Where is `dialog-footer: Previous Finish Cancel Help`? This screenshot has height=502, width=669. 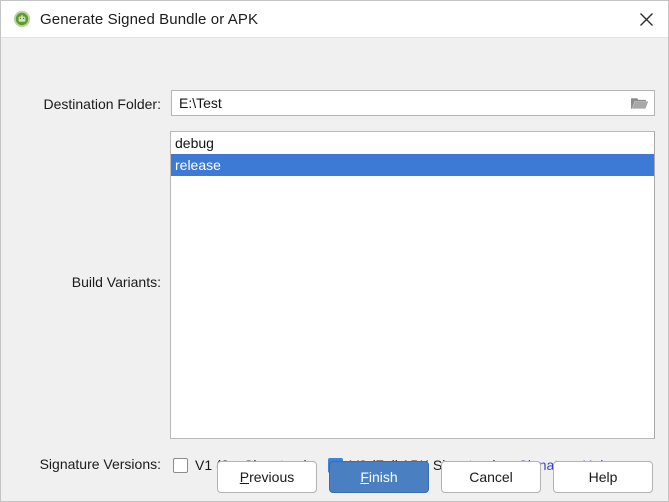 dialog-footer: Previous Finish Cancel Help is located at coordinates (334, 476).